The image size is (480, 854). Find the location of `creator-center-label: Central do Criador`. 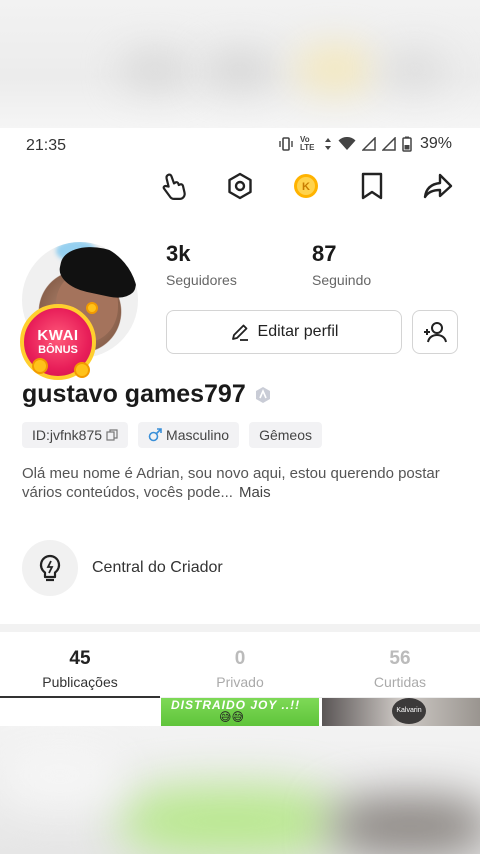

creator-center-label: Central do Criador is located at coordinates (157, 567).